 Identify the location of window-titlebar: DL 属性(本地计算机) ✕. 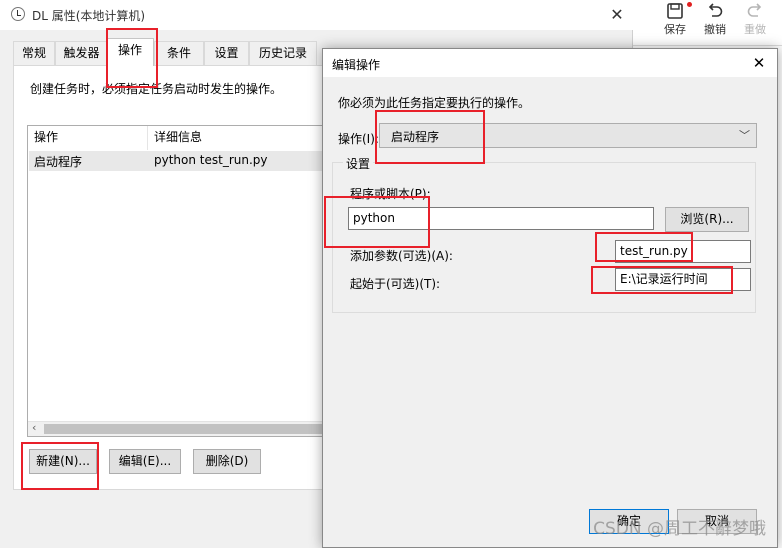
(316, 15).